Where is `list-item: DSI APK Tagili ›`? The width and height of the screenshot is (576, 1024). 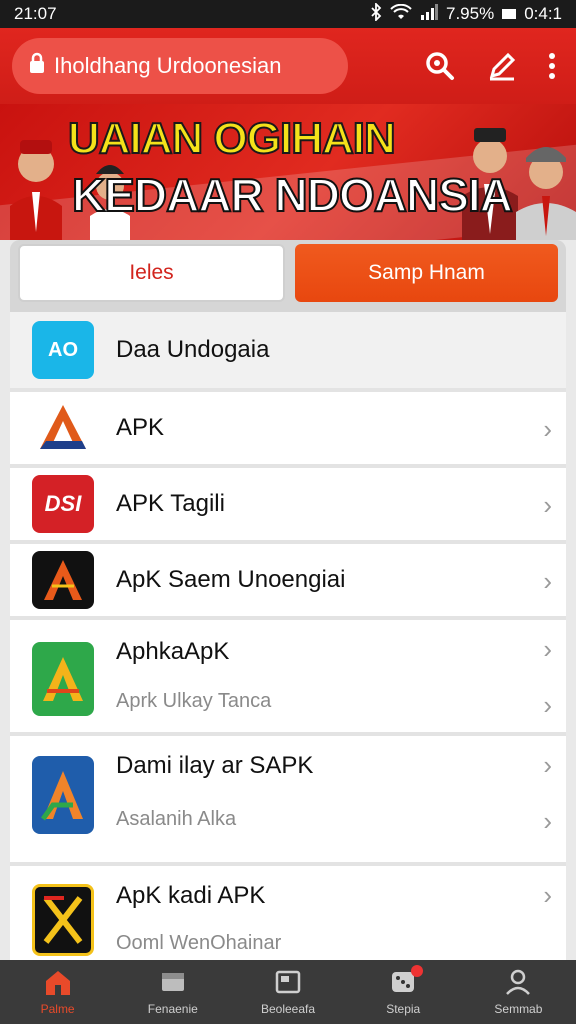
list-item: DSI APK Tagili › is located at coordinates (288, 506).